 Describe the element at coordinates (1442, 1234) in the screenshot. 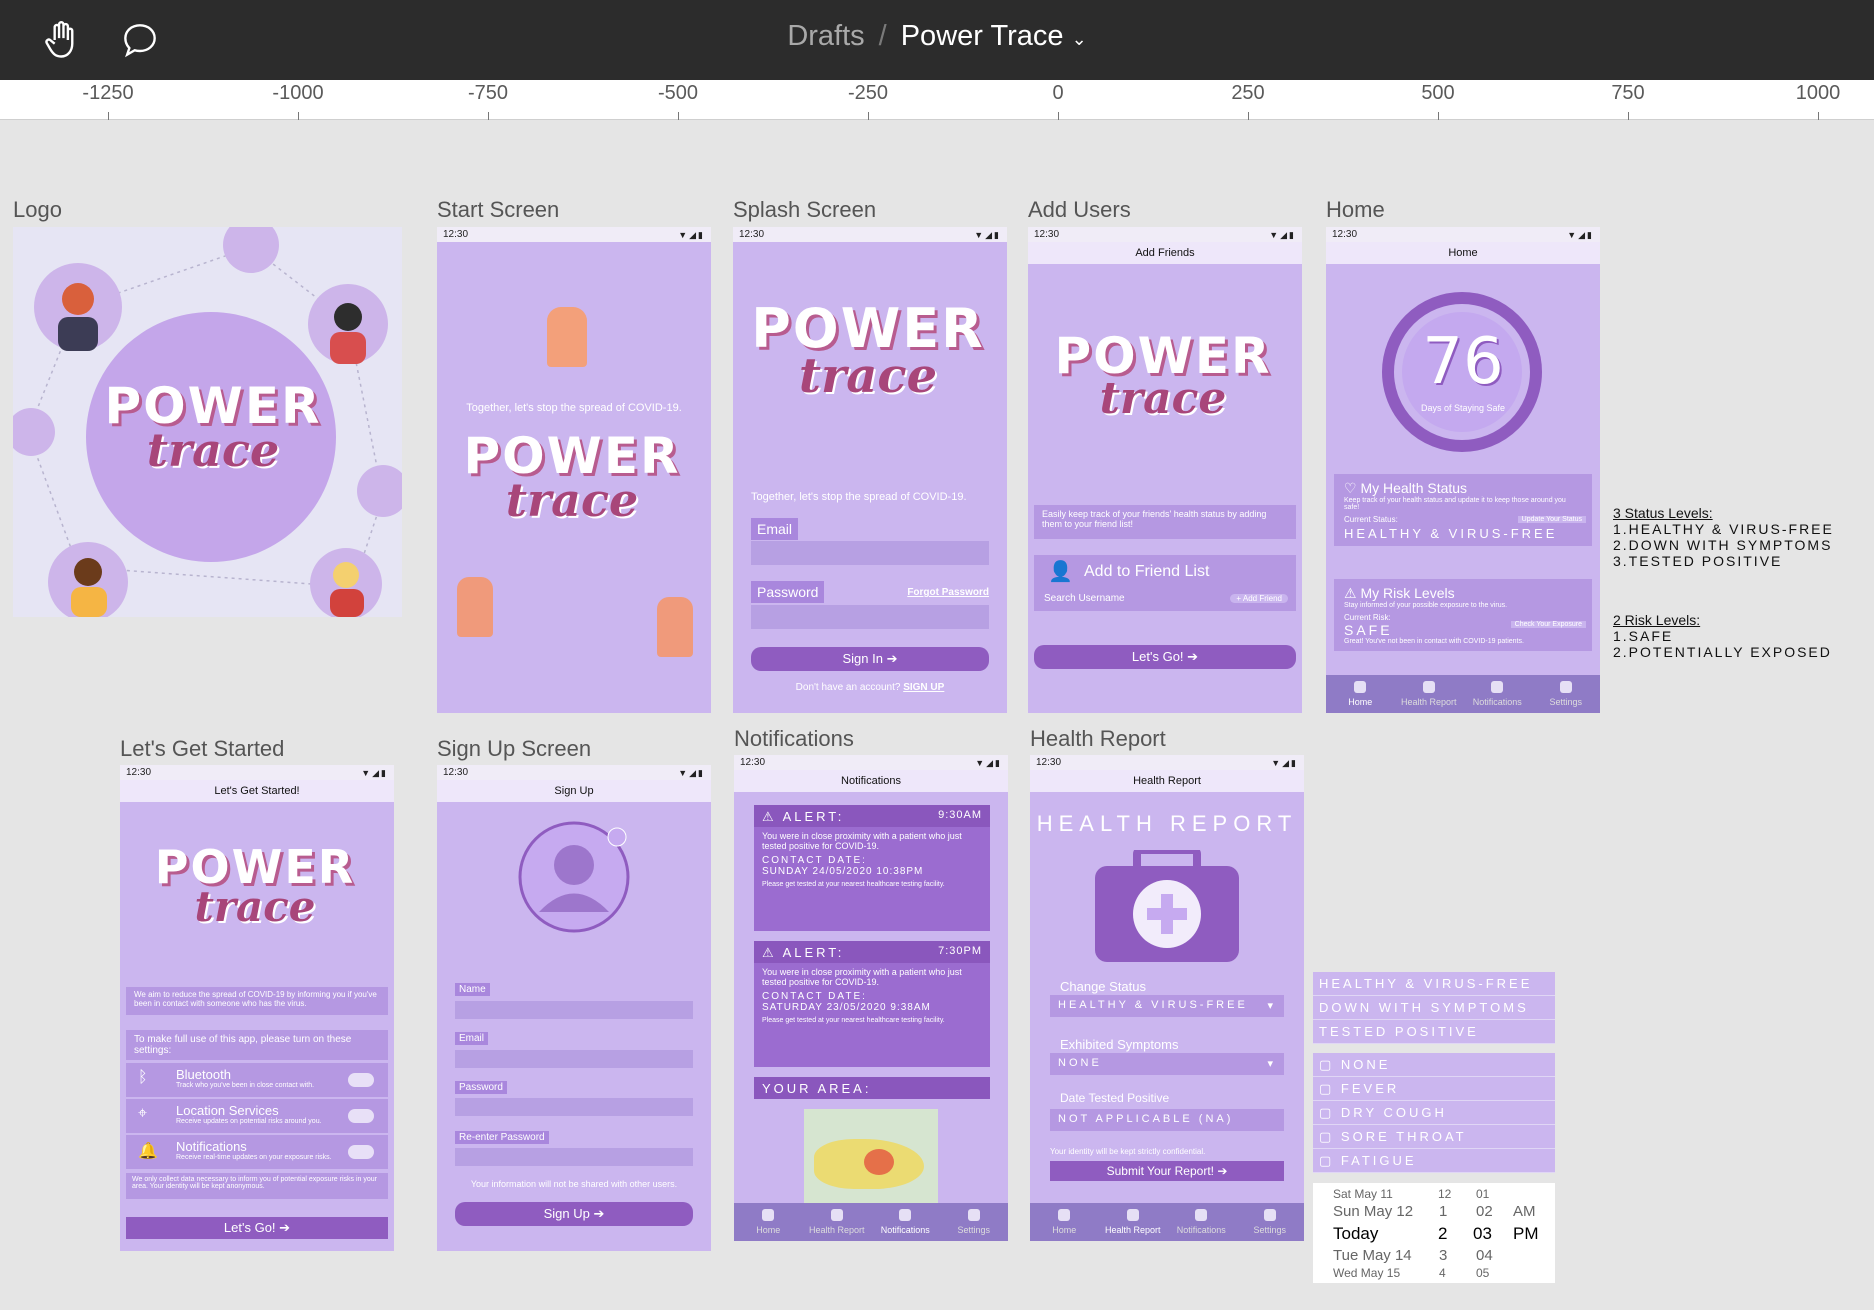

I see `picker-hour-selected: 2` at that location.